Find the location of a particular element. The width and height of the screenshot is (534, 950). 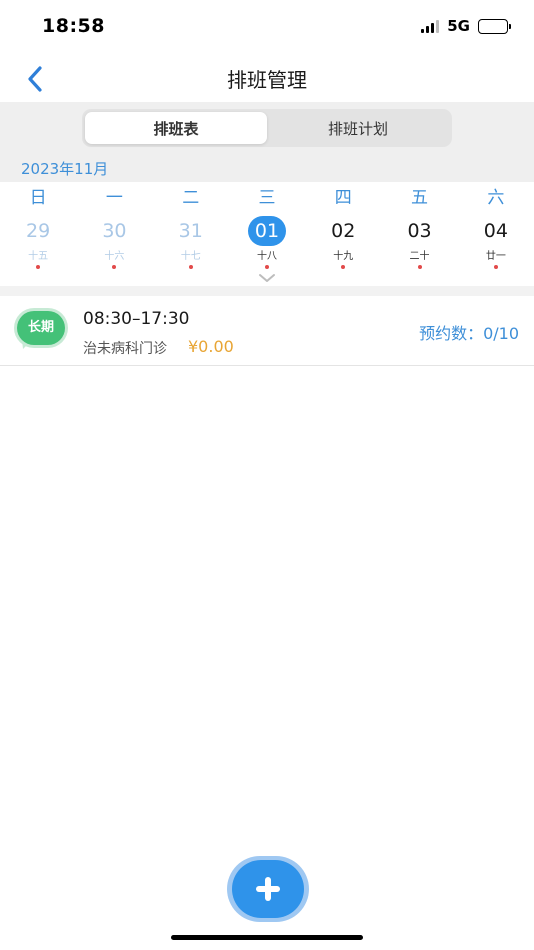

date-cell: 30 十六 is located at coordinates (114, 242).